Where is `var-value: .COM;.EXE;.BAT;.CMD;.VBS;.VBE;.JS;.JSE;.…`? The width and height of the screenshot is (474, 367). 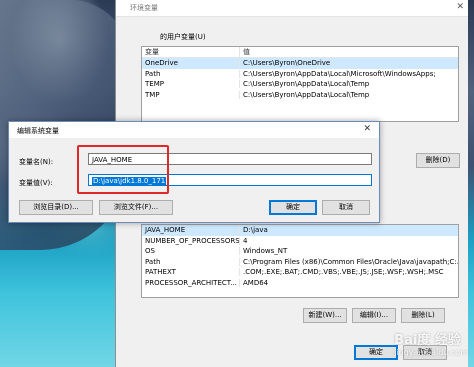
var-value: .COM;.EXE;.BAT;.CMD;.VBS;.VBE;.JS;.JSE;.… is located at coordinates (348, 272).